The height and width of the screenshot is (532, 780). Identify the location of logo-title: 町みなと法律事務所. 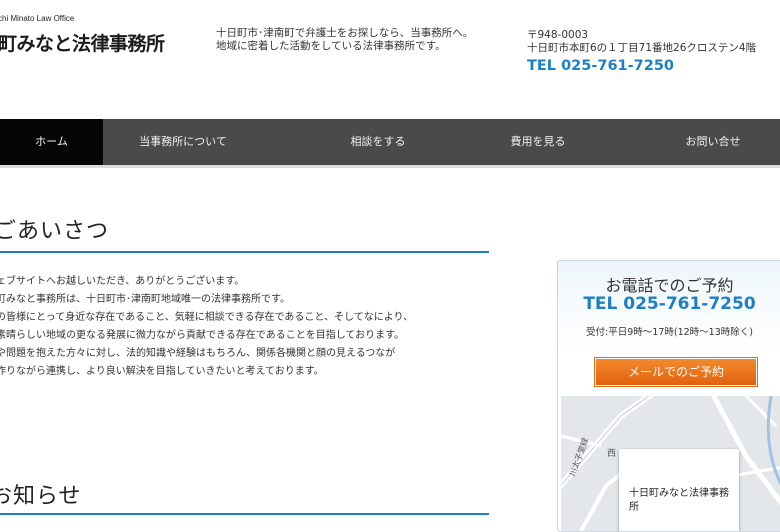
(82, 42).